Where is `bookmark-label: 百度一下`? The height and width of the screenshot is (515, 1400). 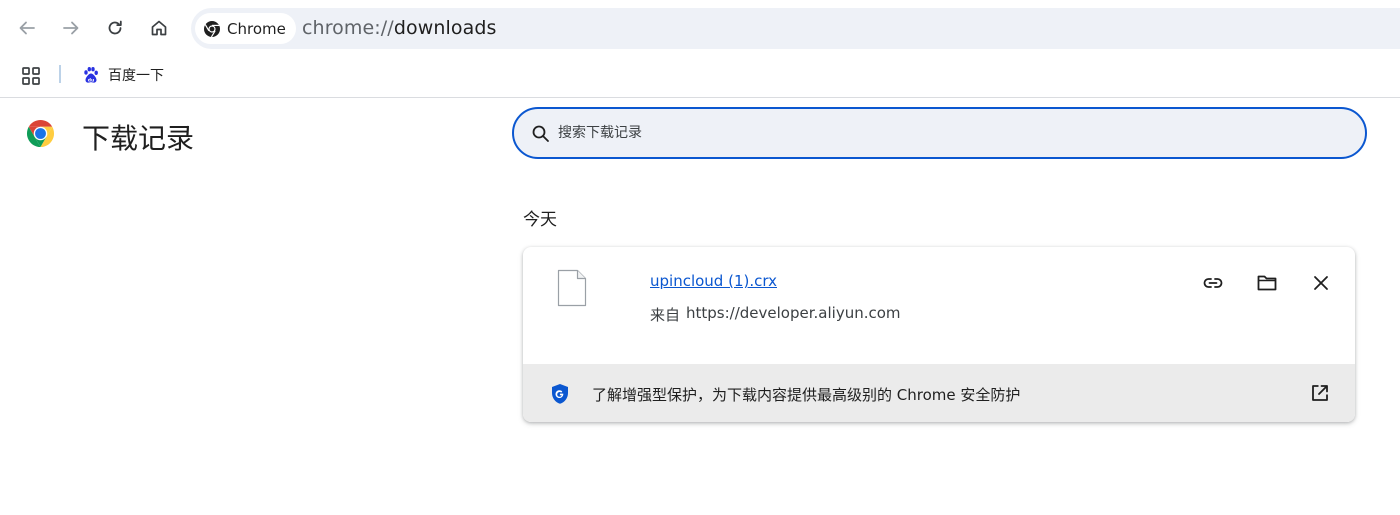
bookmark-label: 百度一下 is located at coordinates (136, 76).